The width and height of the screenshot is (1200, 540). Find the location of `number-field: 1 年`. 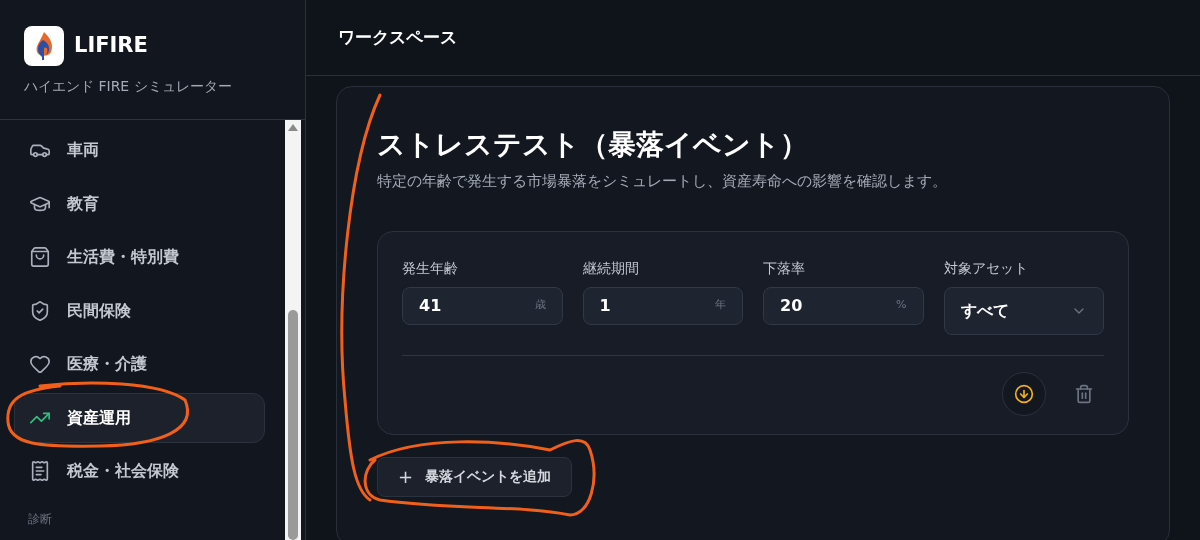

number-field: 1 年 is located at coordinates (662, 305).